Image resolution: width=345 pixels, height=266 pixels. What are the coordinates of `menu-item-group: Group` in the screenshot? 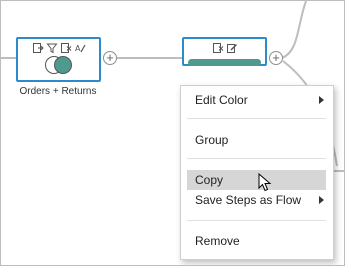 It's located at (256, 140).